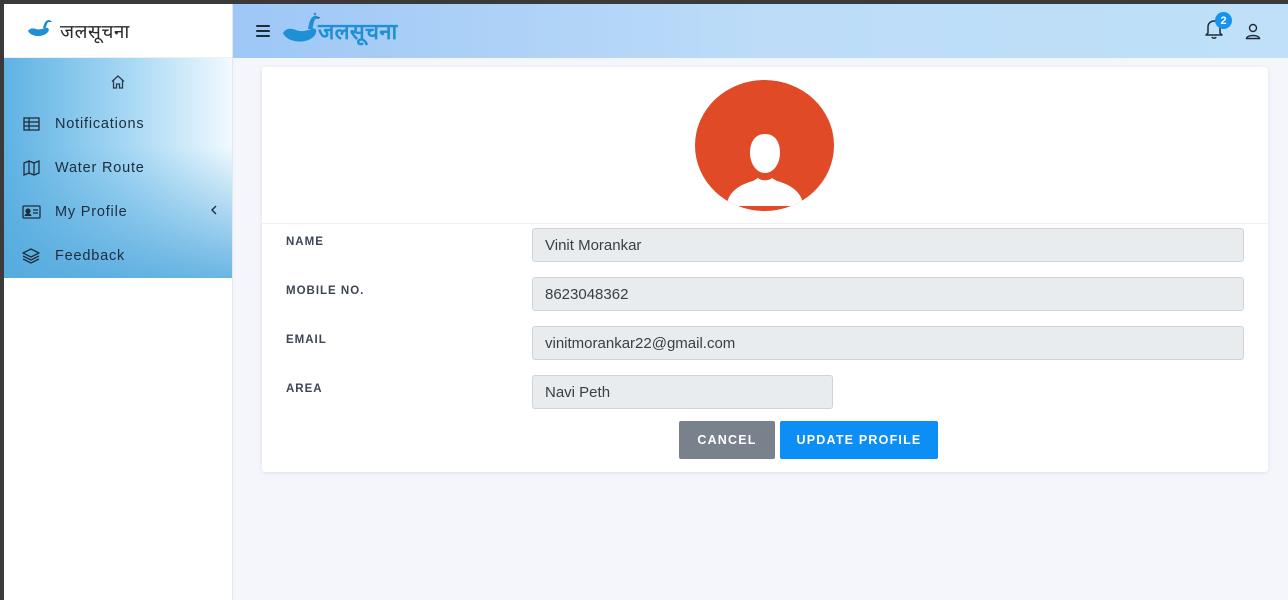 The image size is (1288, 600). Describe the element at coordinates (306, 340) in the screenshot. I see `email-label: EMAIL` at that location.